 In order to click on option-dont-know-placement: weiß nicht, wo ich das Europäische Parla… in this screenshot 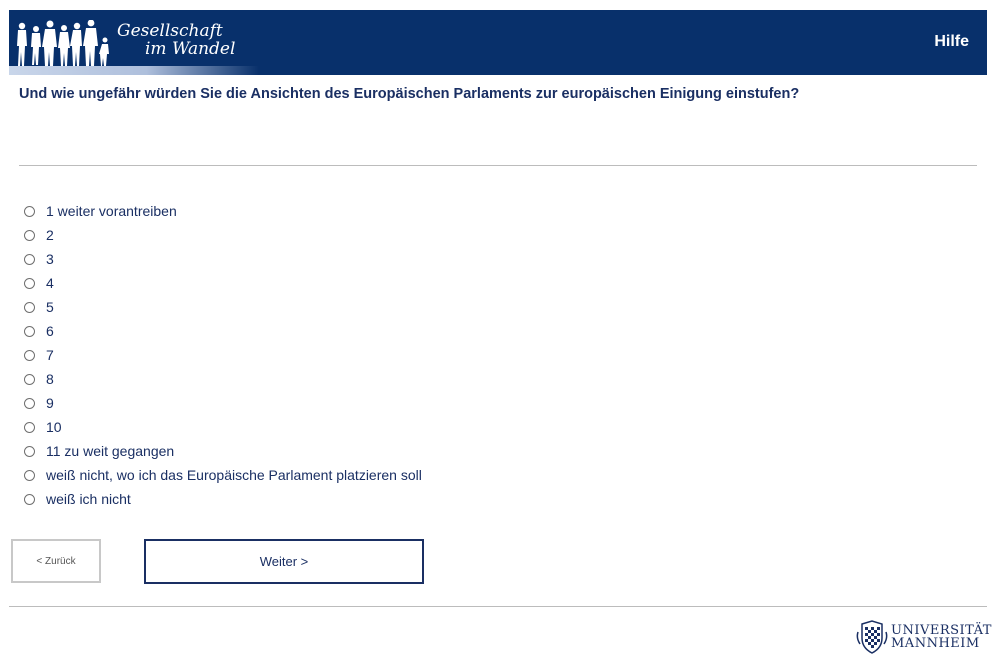, I will do `click(222, 475)`.